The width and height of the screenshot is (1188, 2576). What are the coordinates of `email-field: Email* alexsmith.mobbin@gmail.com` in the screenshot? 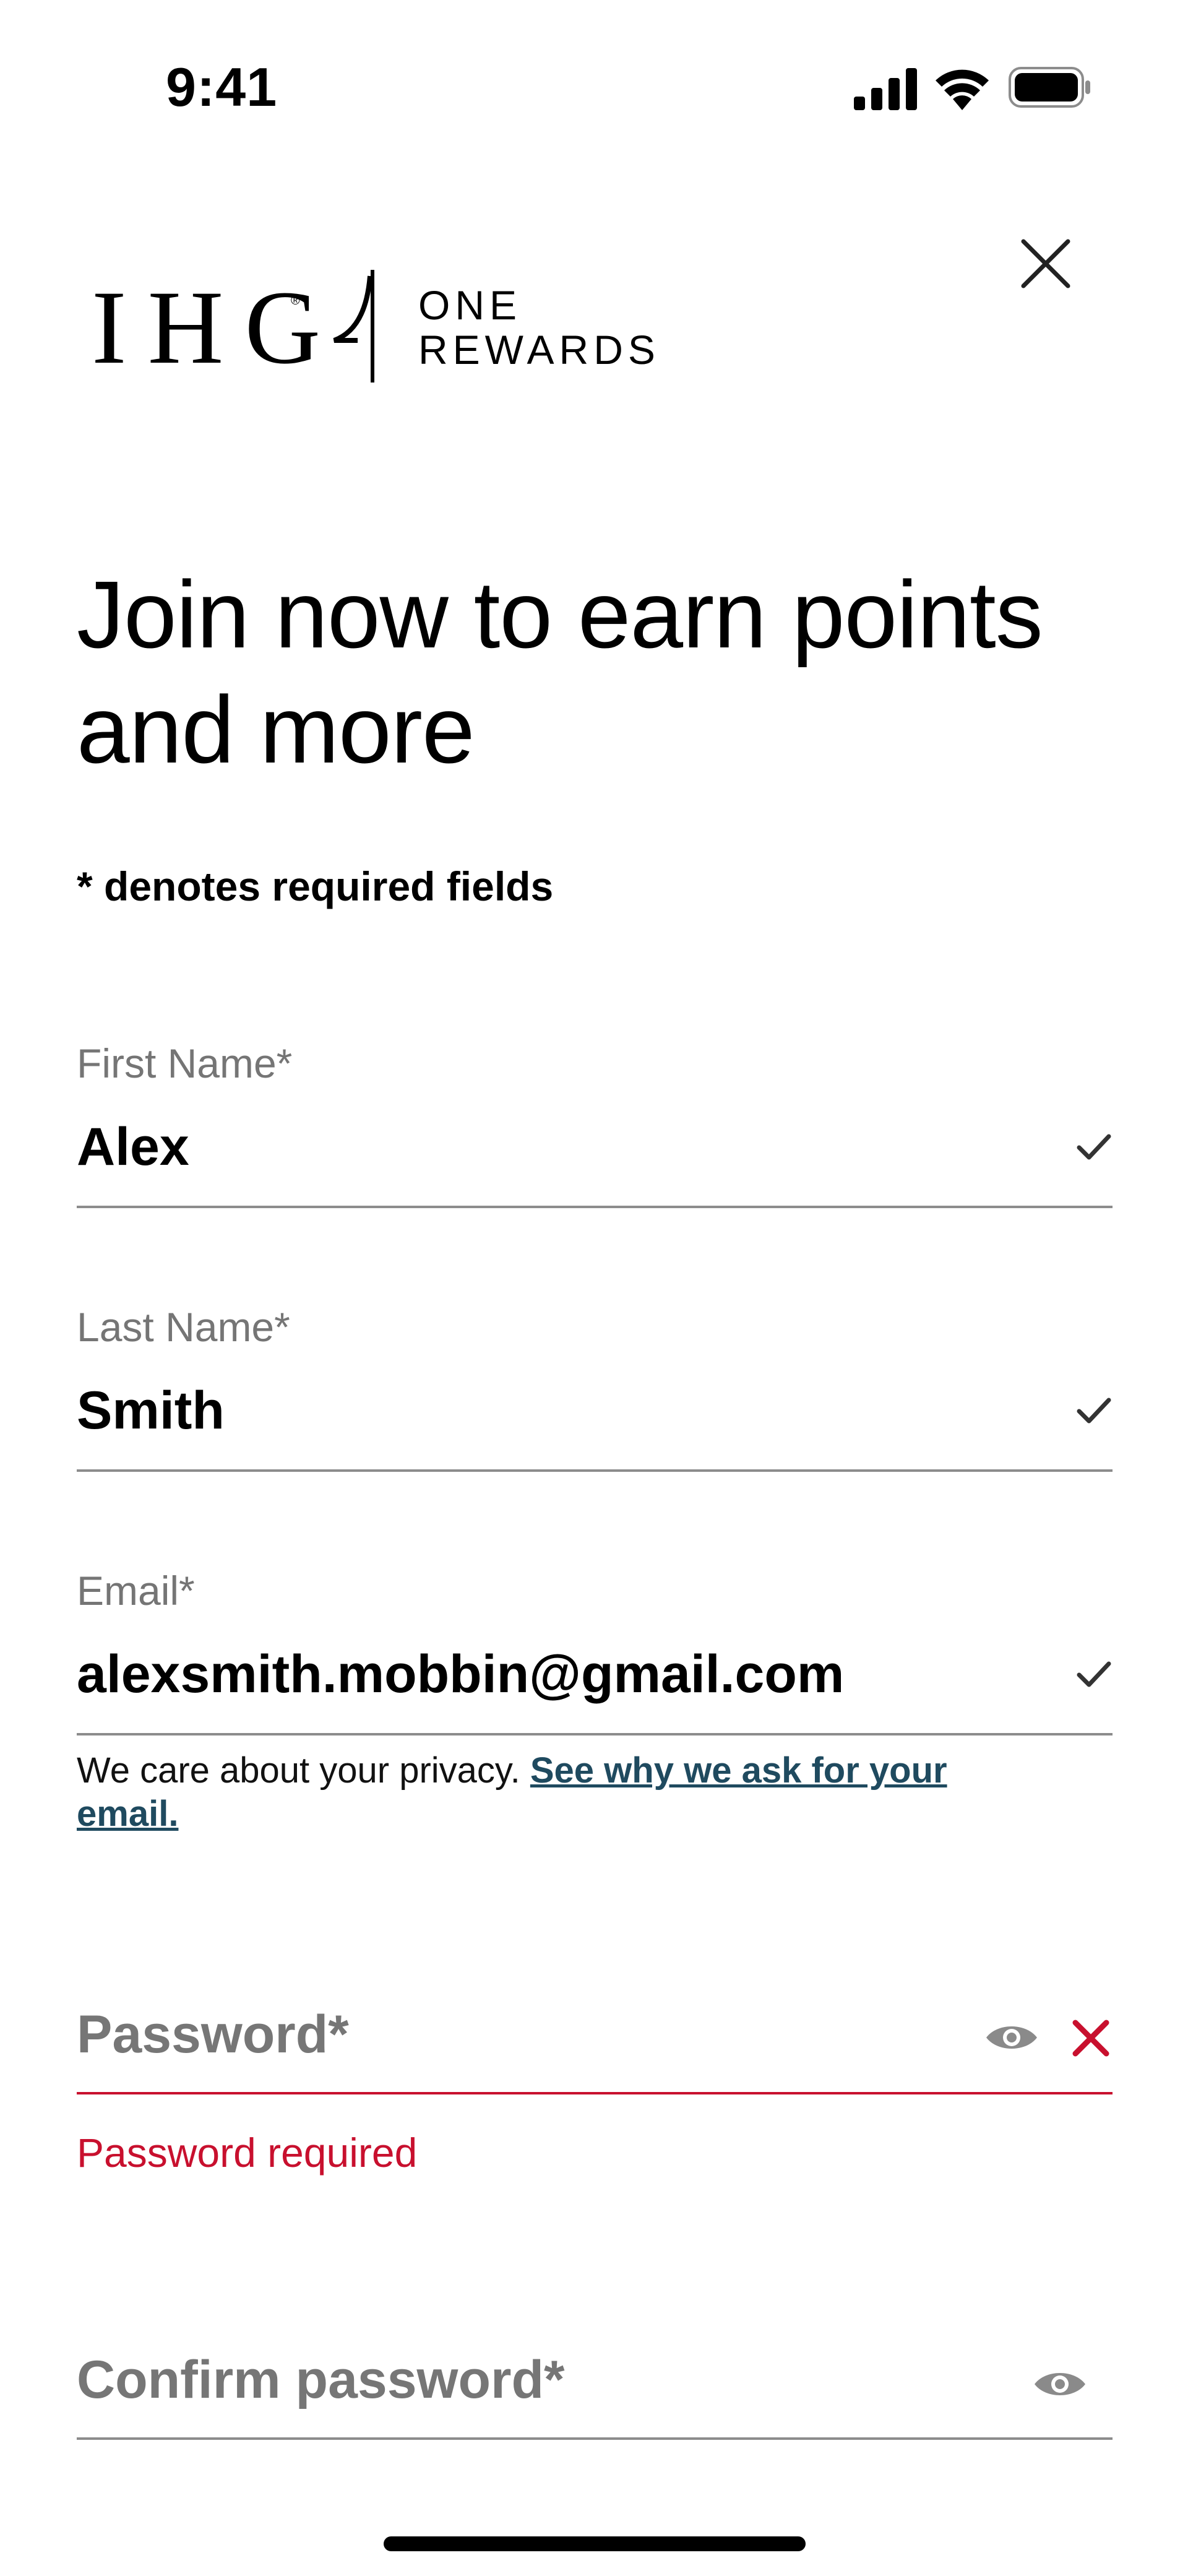 It's located at (595, 1651).